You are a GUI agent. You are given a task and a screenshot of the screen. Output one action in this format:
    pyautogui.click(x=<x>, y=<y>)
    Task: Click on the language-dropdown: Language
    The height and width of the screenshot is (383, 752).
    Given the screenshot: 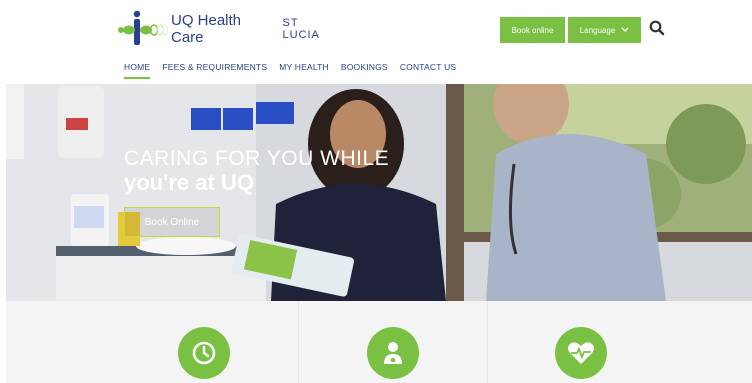 What is the action you would take?
    pyautogui.click(x=604, y=30)
    